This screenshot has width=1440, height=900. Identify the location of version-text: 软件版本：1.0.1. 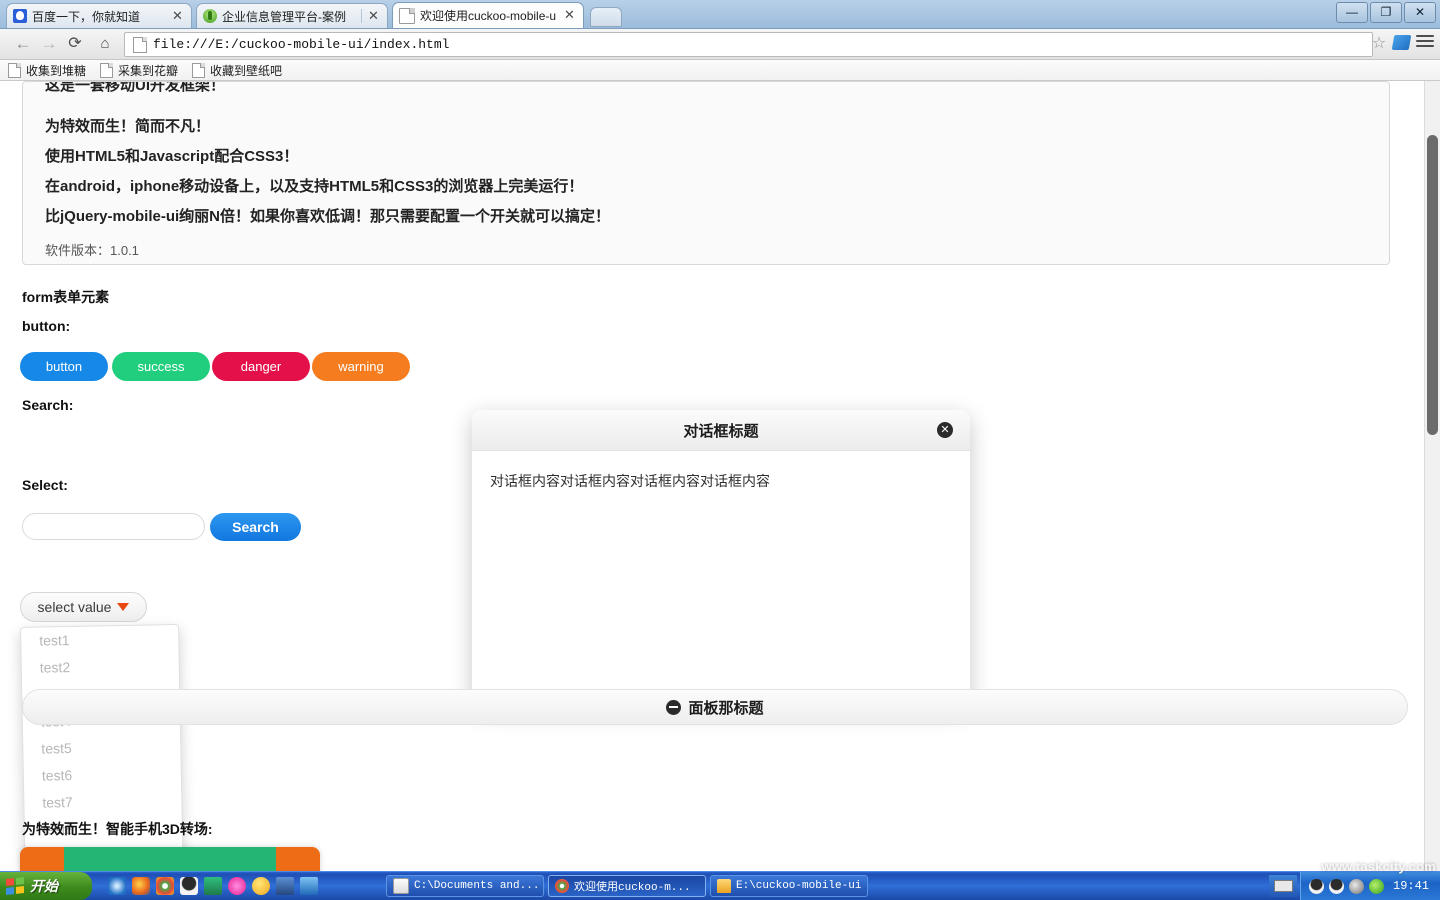
(92, 250).